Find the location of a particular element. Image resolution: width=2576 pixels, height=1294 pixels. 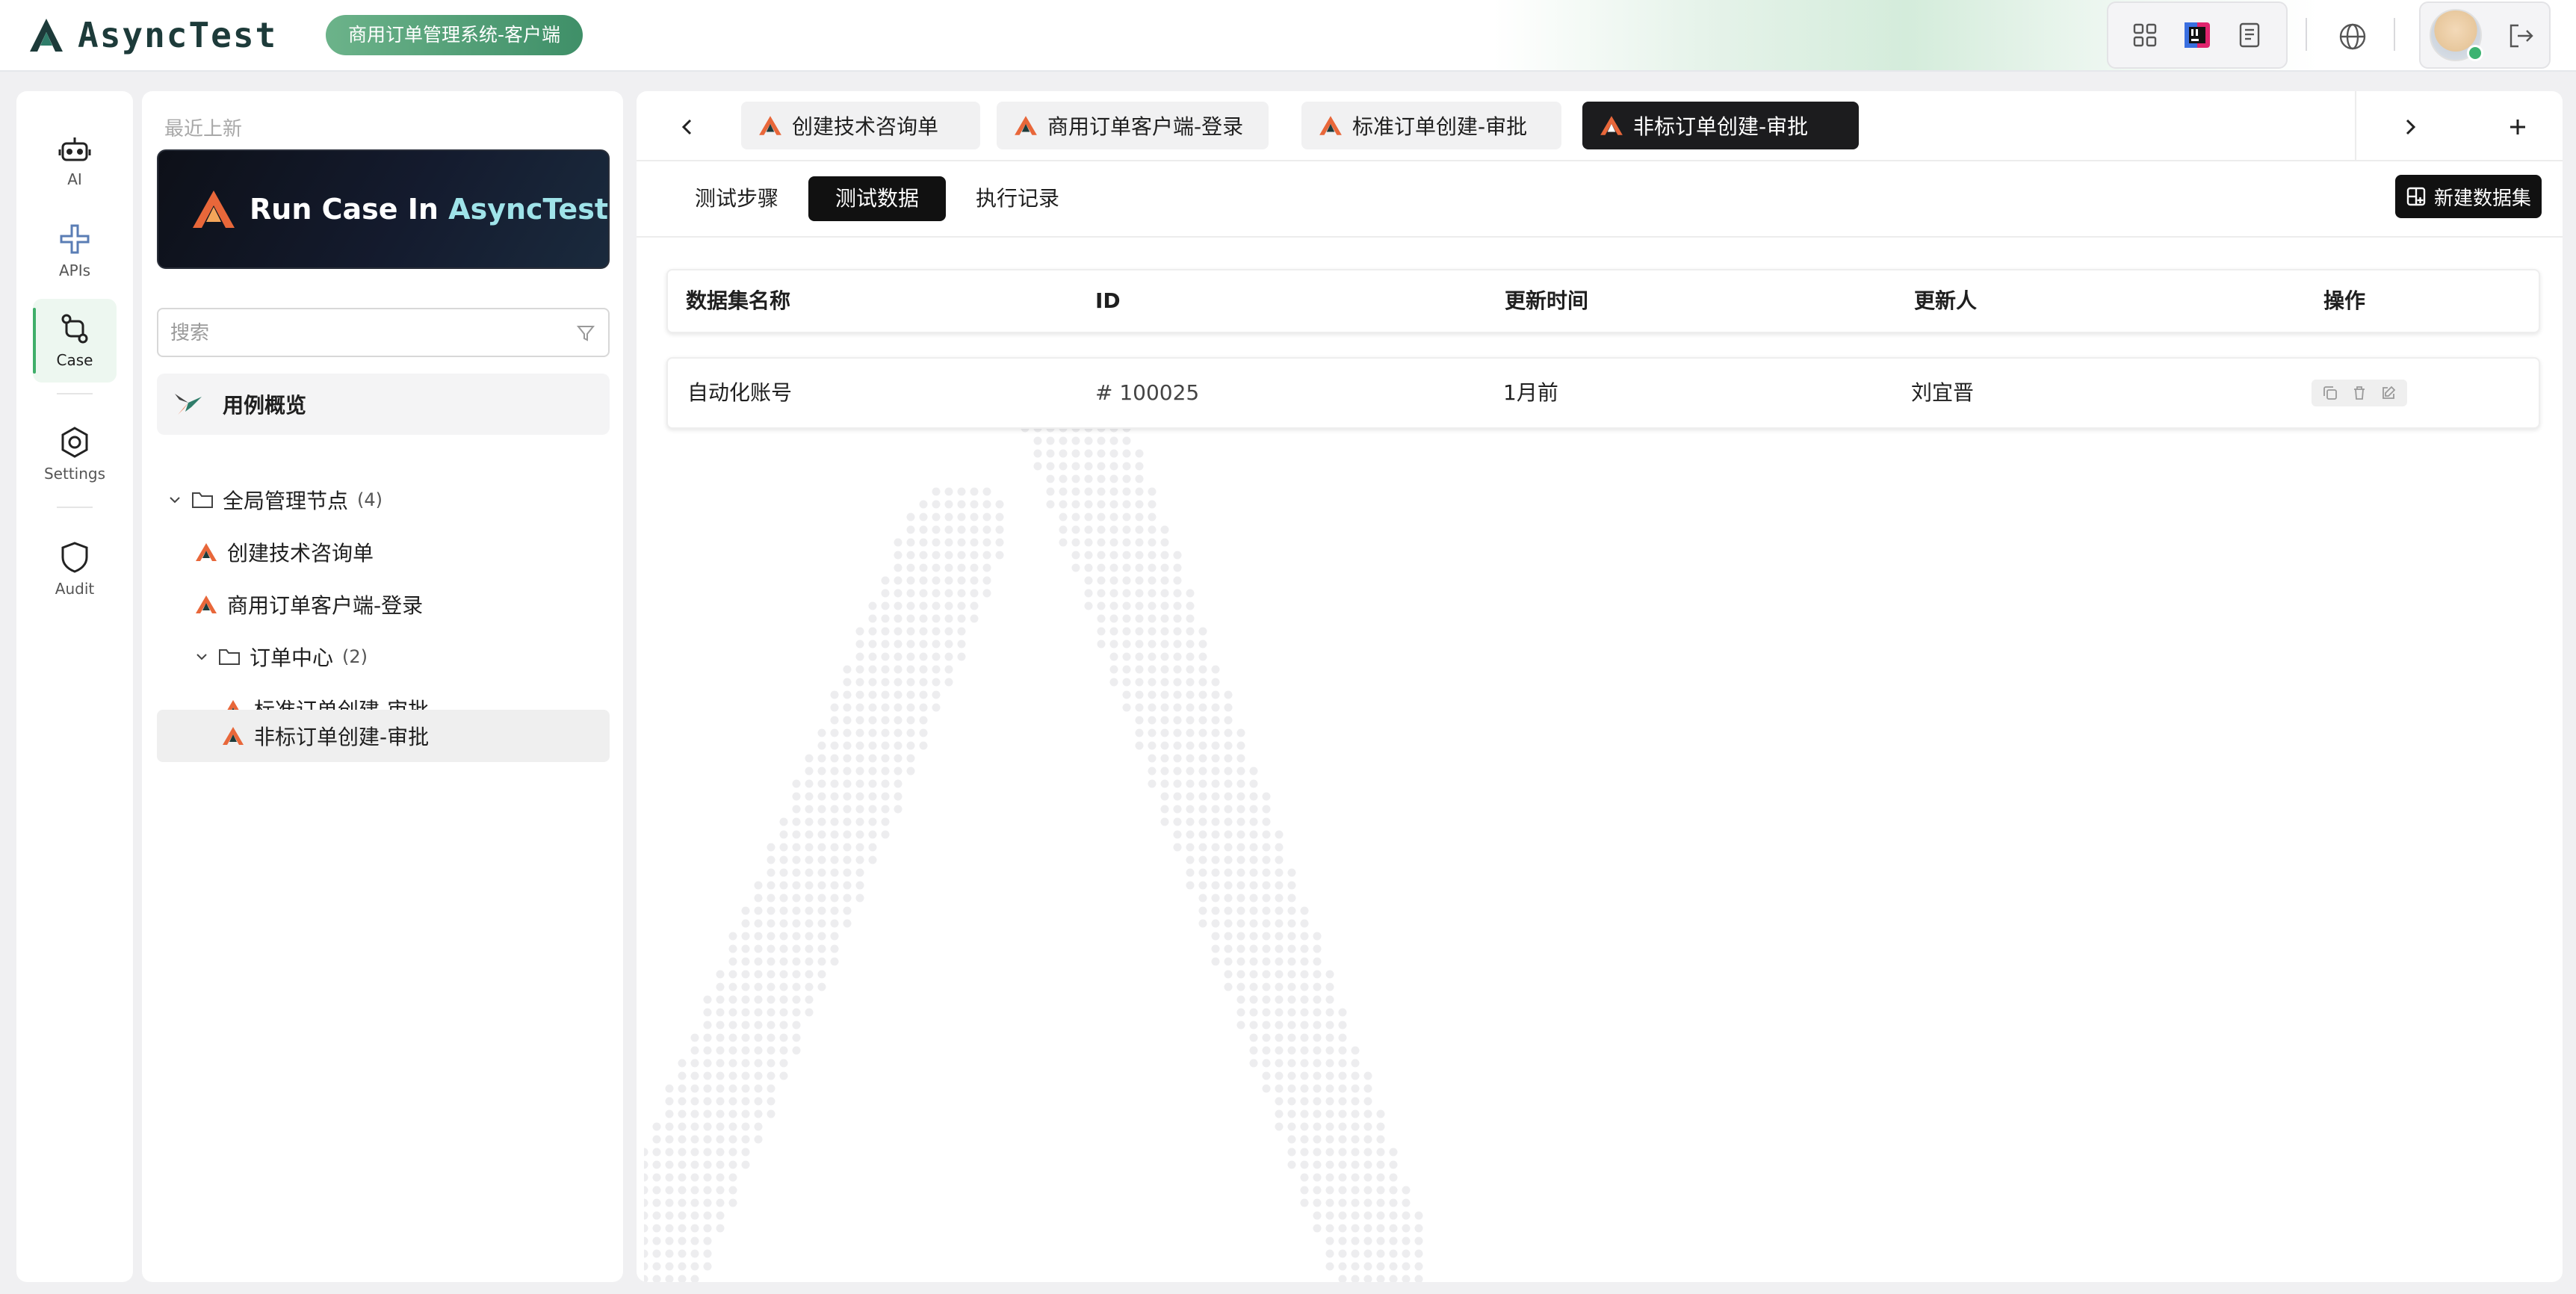

add-tab-icon is located at coordinates (2518, 127).